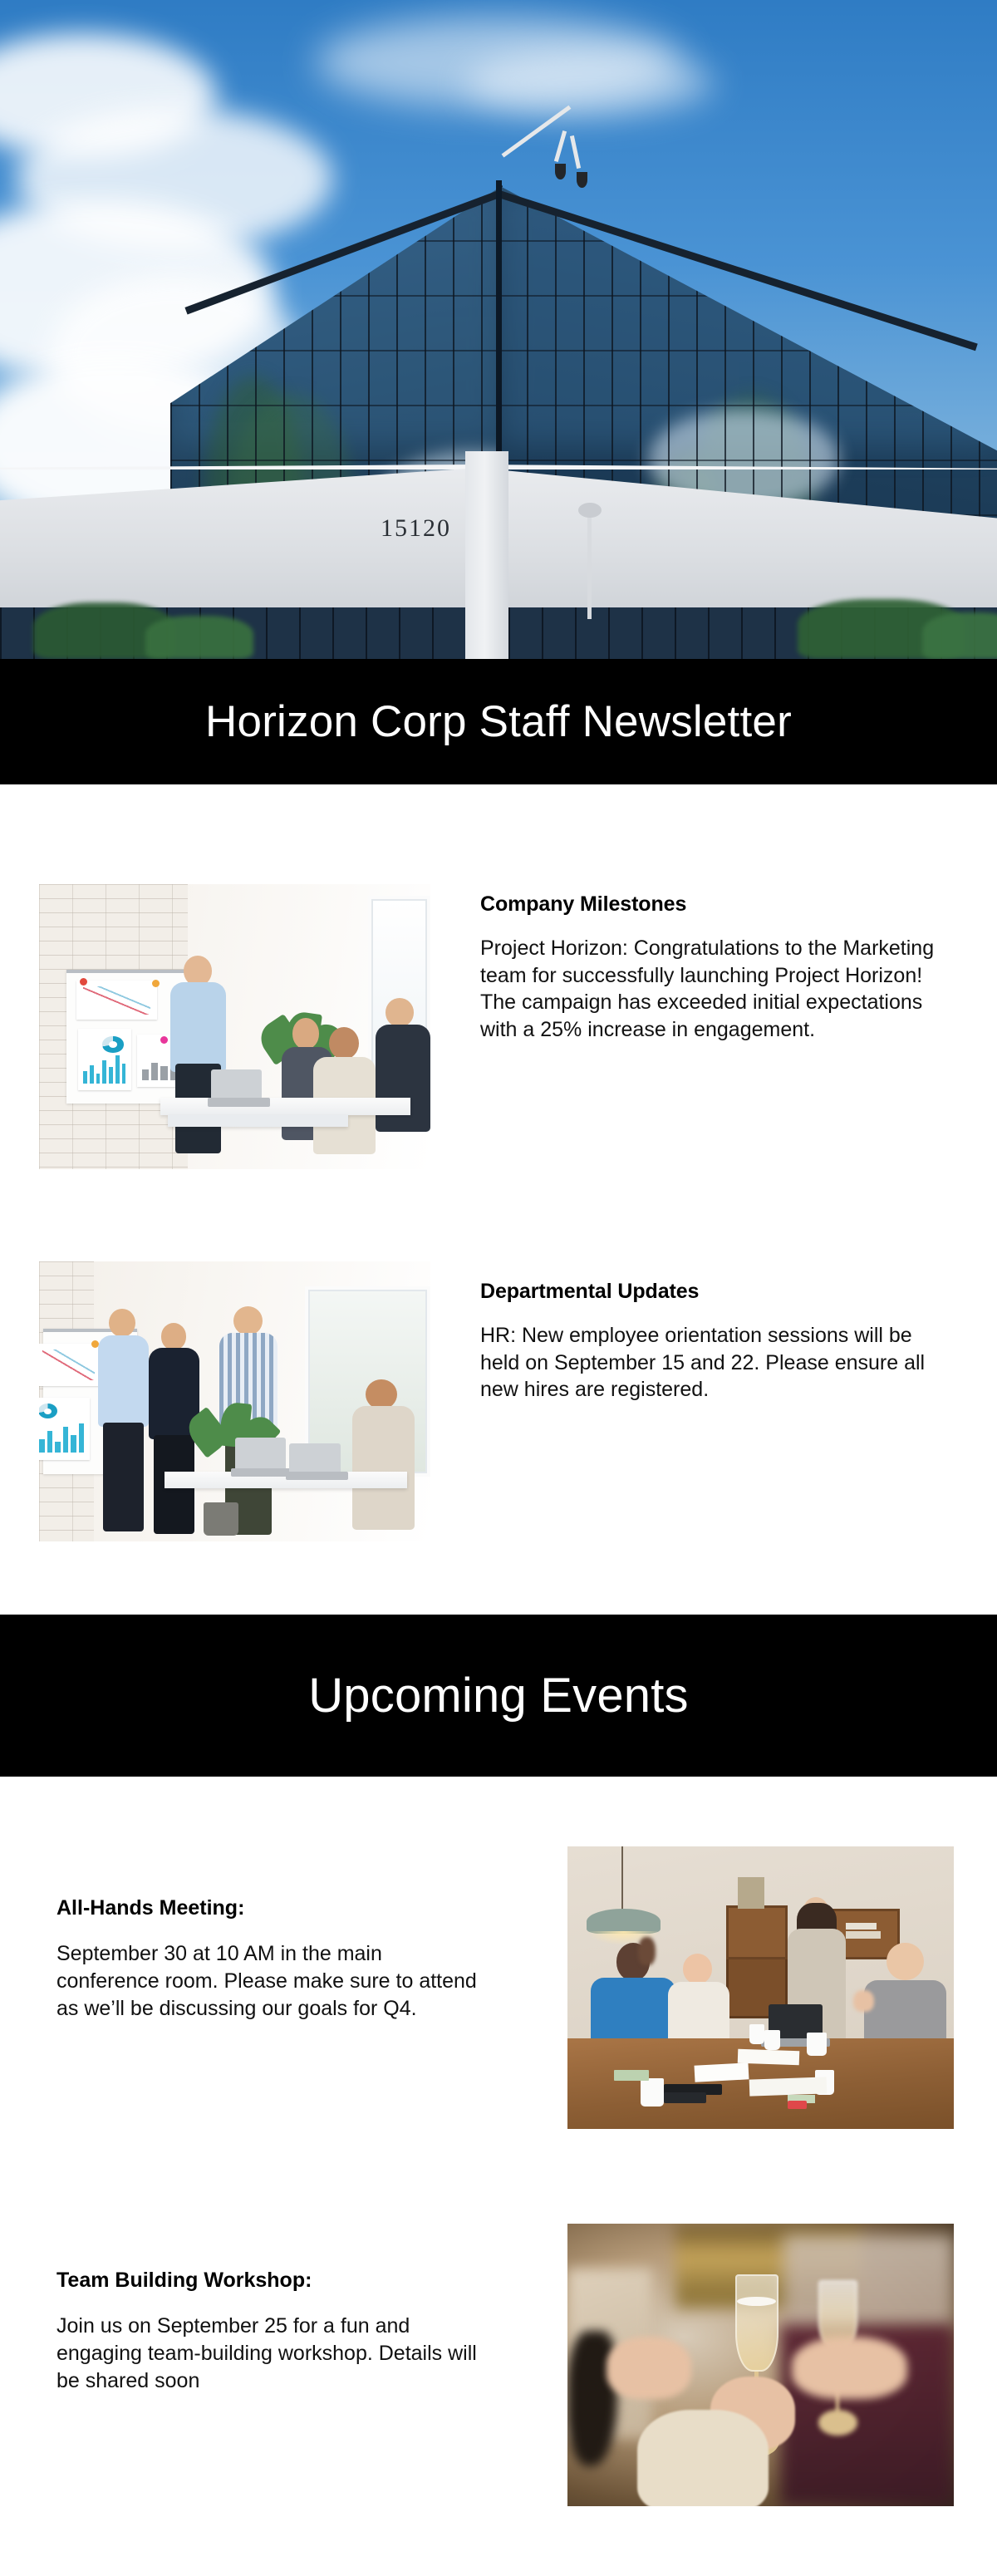 The width and height of the screenshot is (997, 2576). What do you see at coordinates (751, 1893) in the screenshot?
I see `shelf-box-item` at bounding box center [751, 1893].